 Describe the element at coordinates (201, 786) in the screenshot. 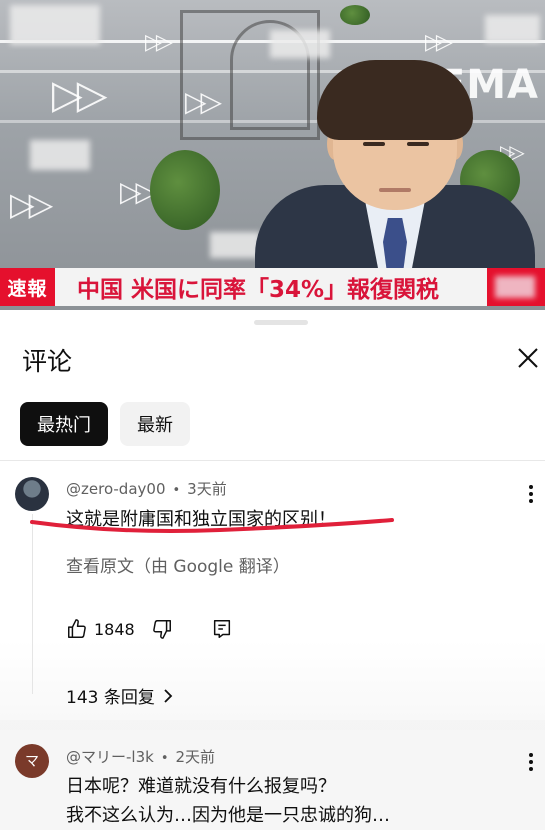

I see `comment-text: 日本呢？难道就没有什么报复吗？` at that location.